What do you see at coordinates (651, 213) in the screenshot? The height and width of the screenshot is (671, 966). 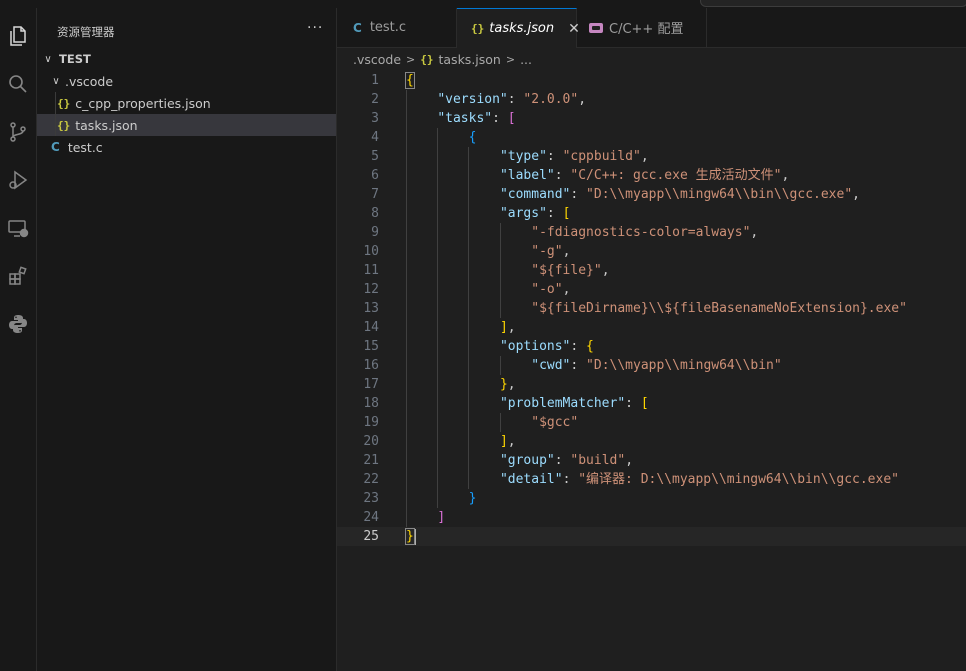 I see `code-line: 8 "args": [` at bounding box center [651, 213].